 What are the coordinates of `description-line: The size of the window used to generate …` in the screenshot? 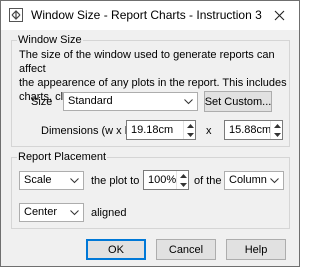 It's located at (147, 62).